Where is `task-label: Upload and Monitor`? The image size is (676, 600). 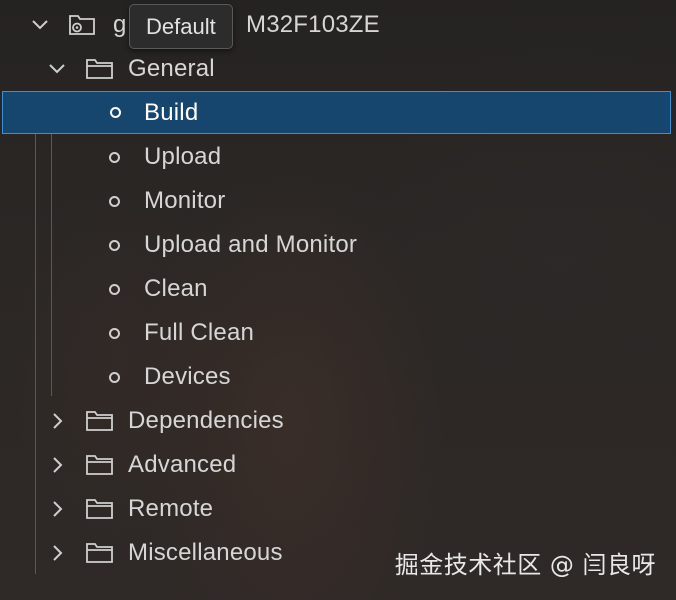
task-label: Upload and Monitor is located at coordinates (251, 244).